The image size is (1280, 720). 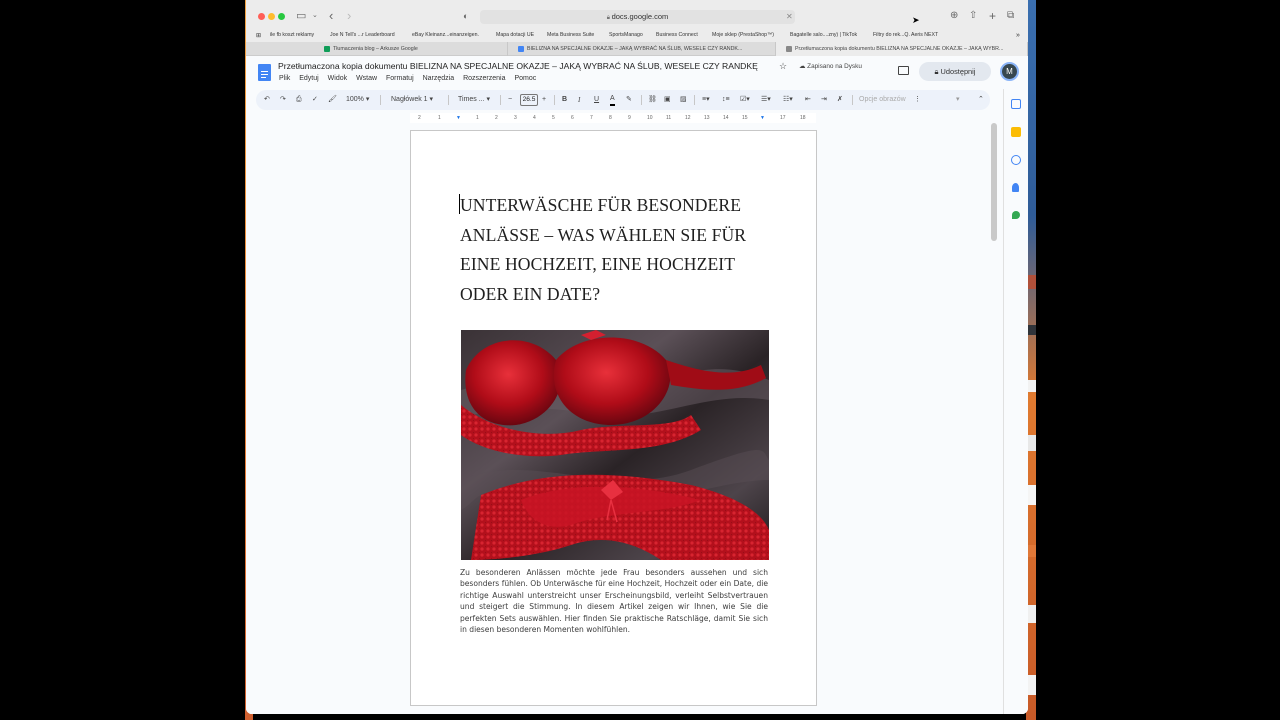 I want to click on comment-history-icon, so click(x=903, y=70).